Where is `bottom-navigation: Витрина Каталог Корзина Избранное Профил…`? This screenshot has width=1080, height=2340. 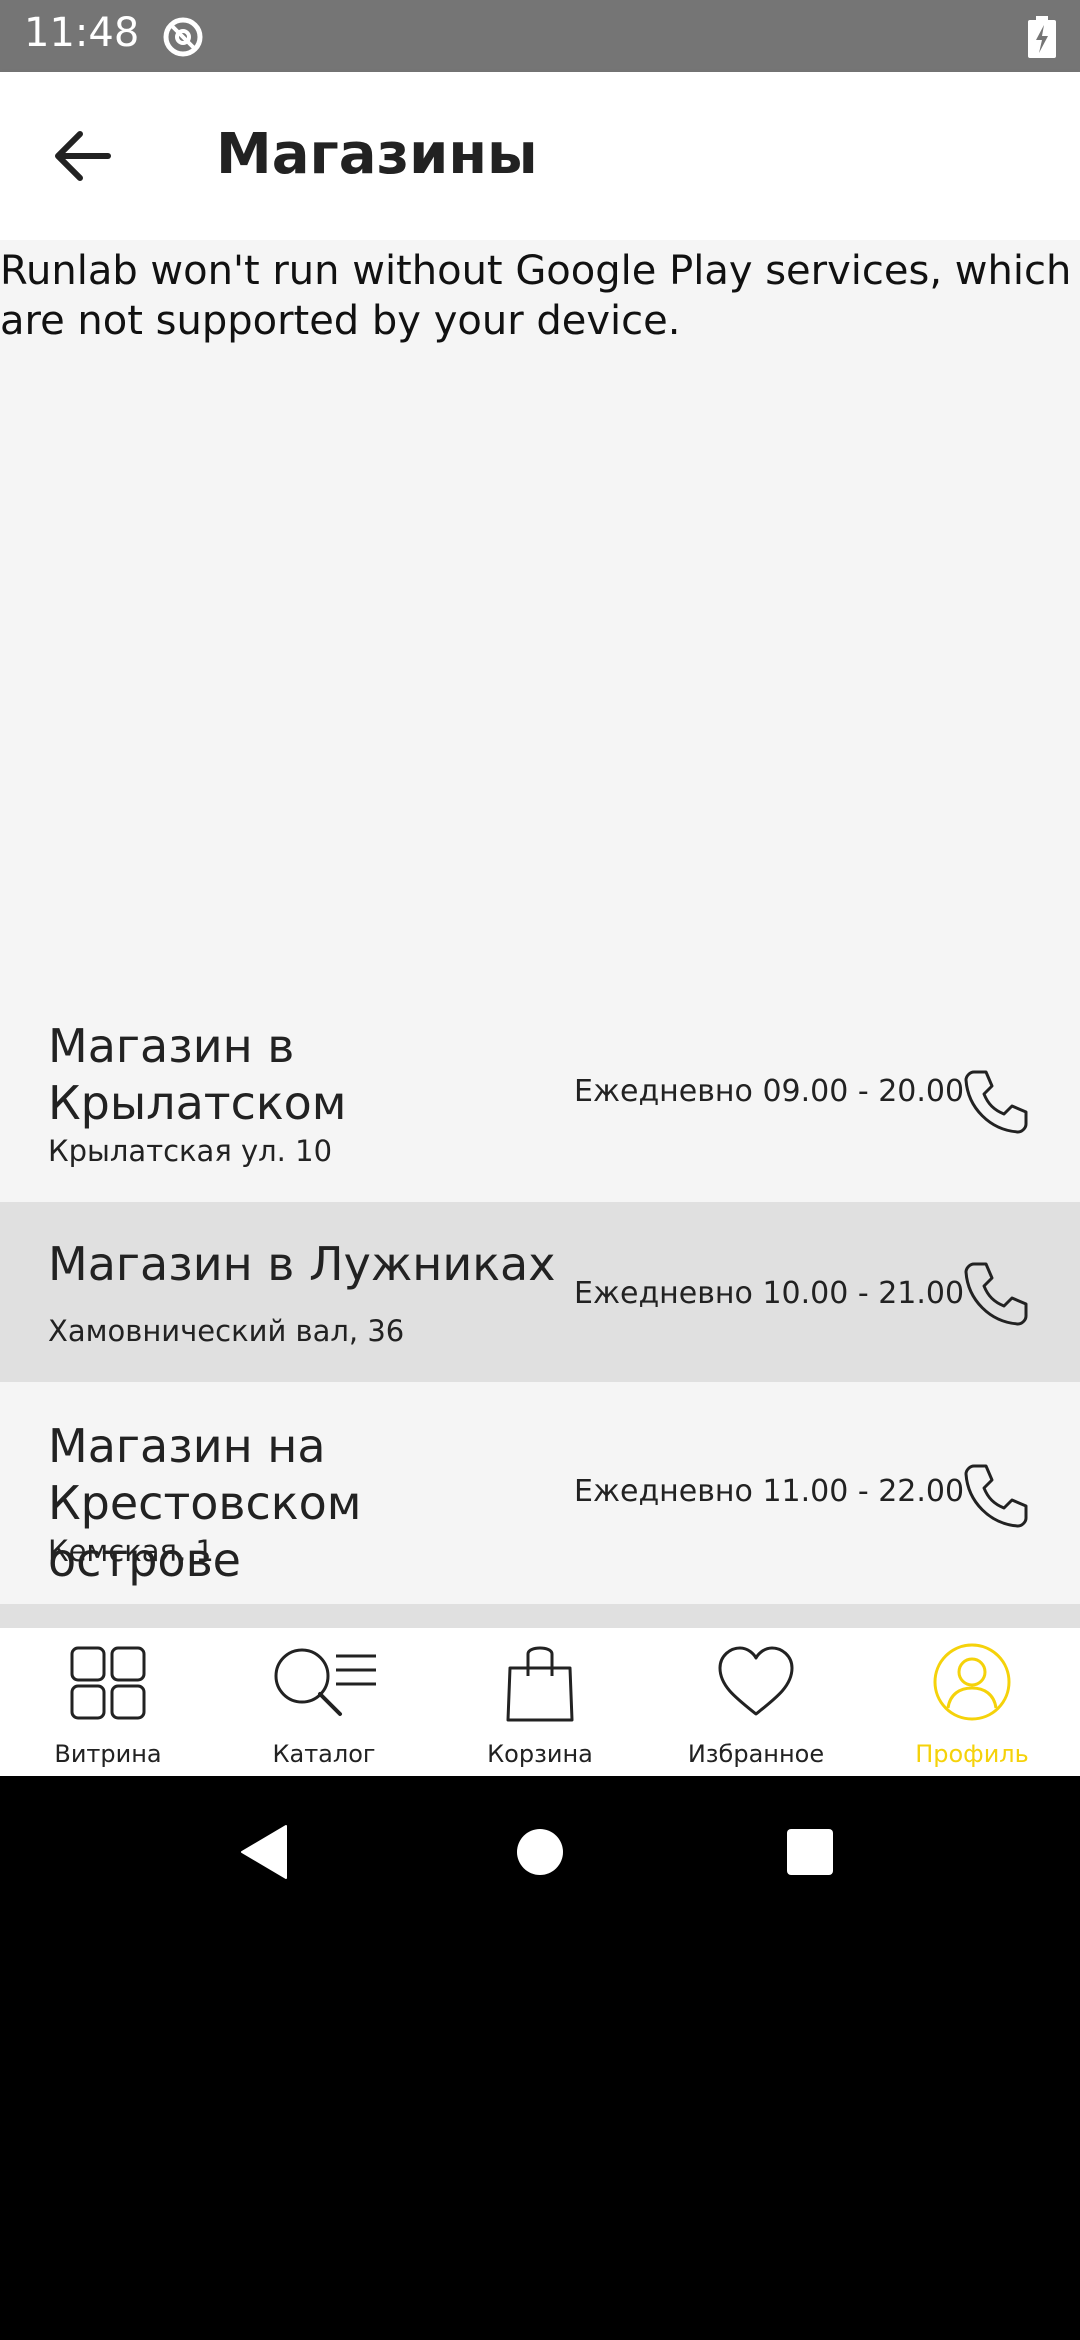
bottom-navigation: Витрина Каталог Корзина Избранное Профил… is located at coordinates (540, 1702).